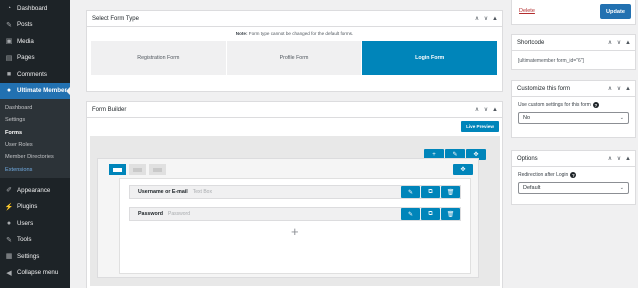  I want to click on comment-icon: ■, so click(9, 74).